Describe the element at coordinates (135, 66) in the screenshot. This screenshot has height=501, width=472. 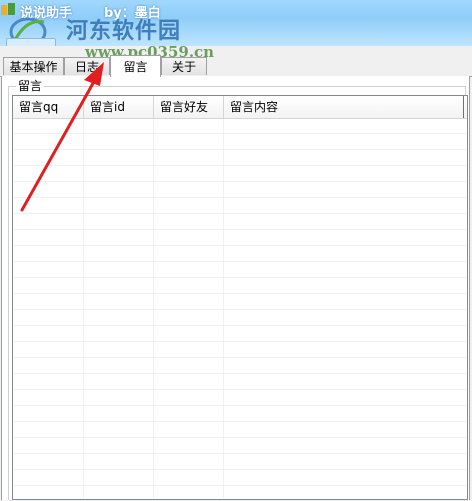
I see `tab-messages: 留言` at that location.